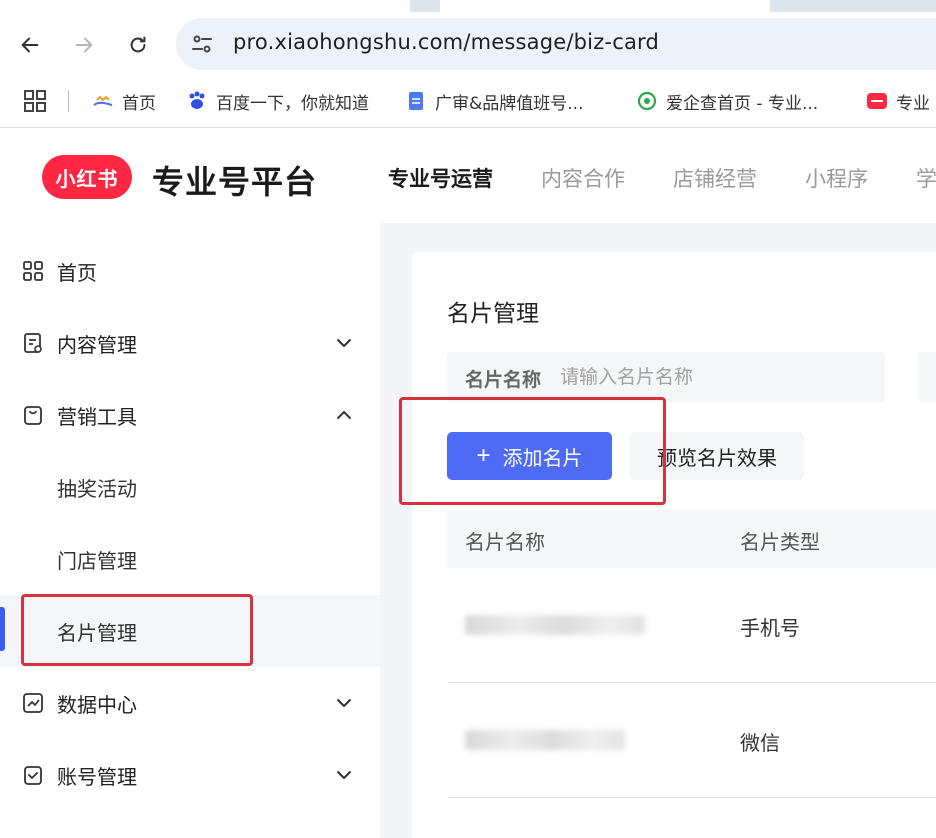 This screenshot has height=838, width=936. What do you see at coordinates (926, 178) in the screenshot?
I see `nav-learn: 学` at bounding box center [926, 178].